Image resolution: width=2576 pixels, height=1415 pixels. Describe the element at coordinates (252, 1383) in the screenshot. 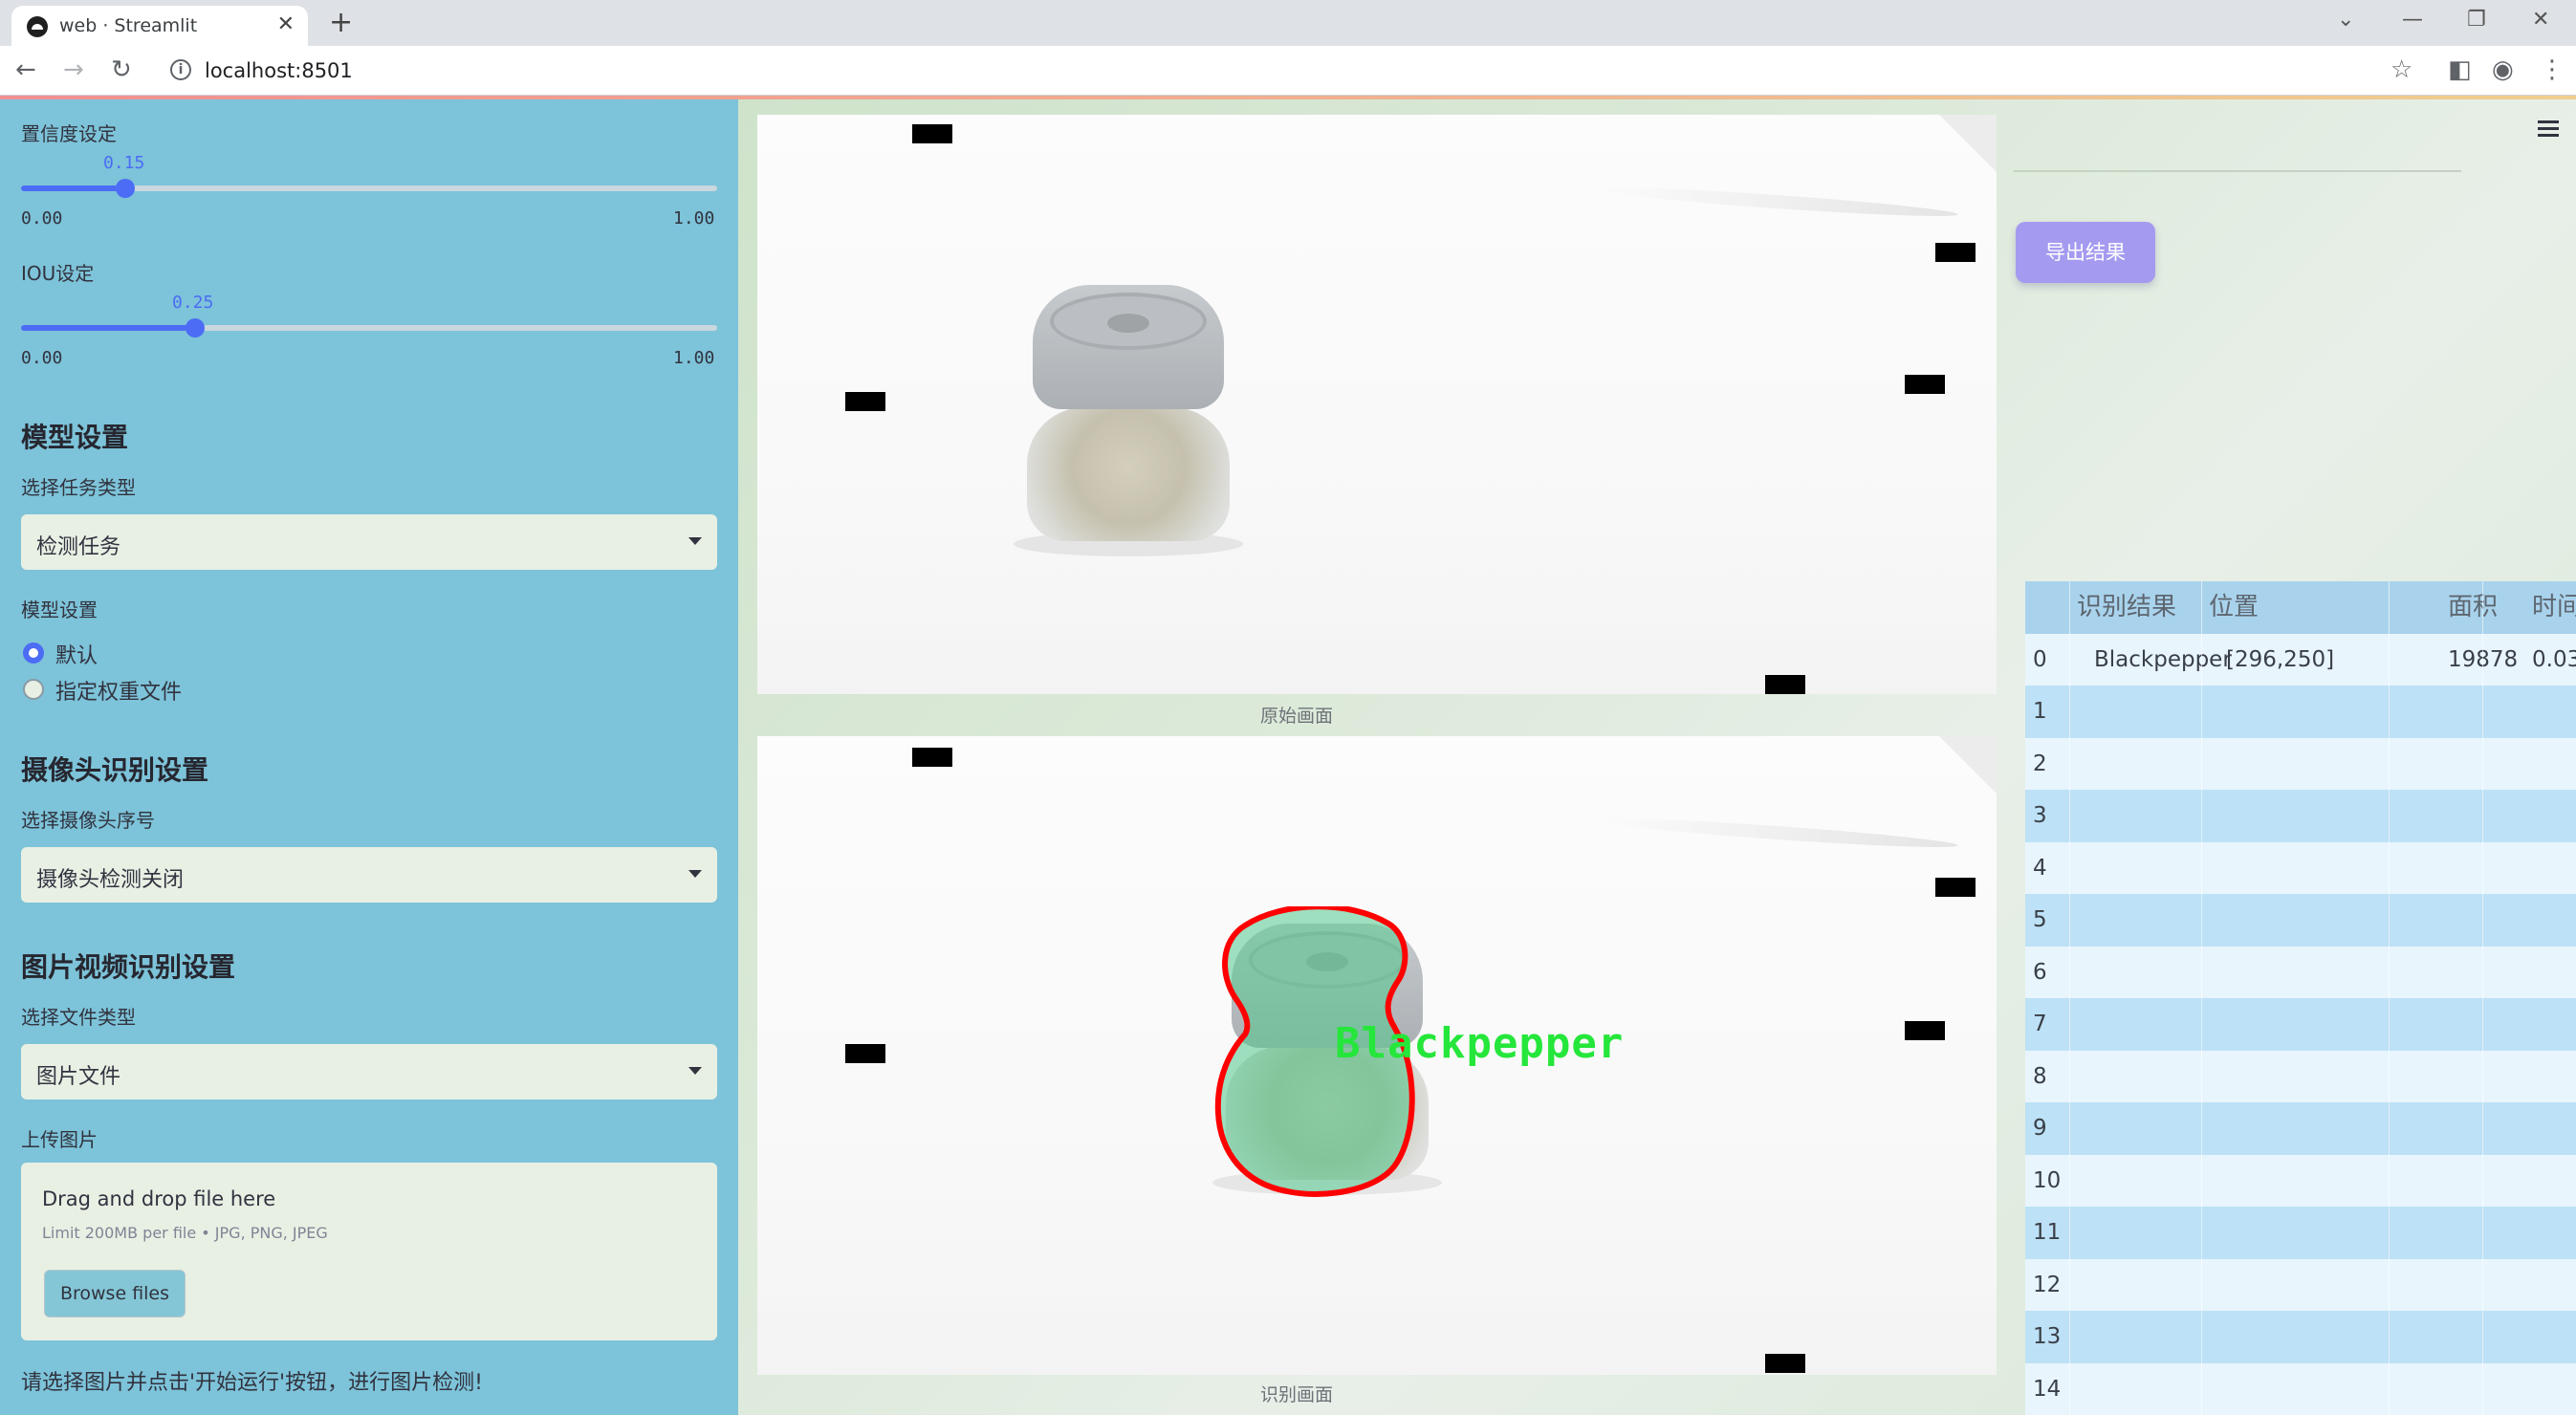

I see `instruction-text: 请选择图片并点击'开始运行'按钮，进行图片检测!` at that location.